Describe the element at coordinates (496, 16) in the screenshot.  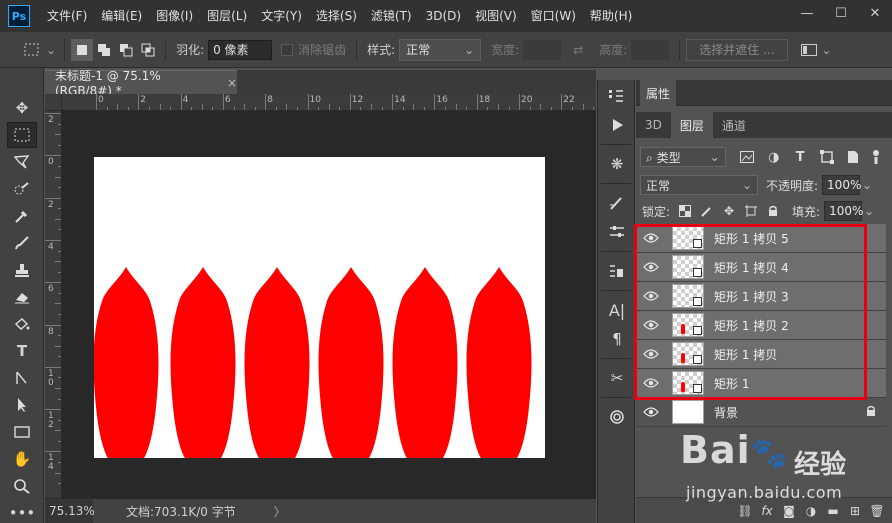
I see `menu-item-8: 视图(V)` at that location.